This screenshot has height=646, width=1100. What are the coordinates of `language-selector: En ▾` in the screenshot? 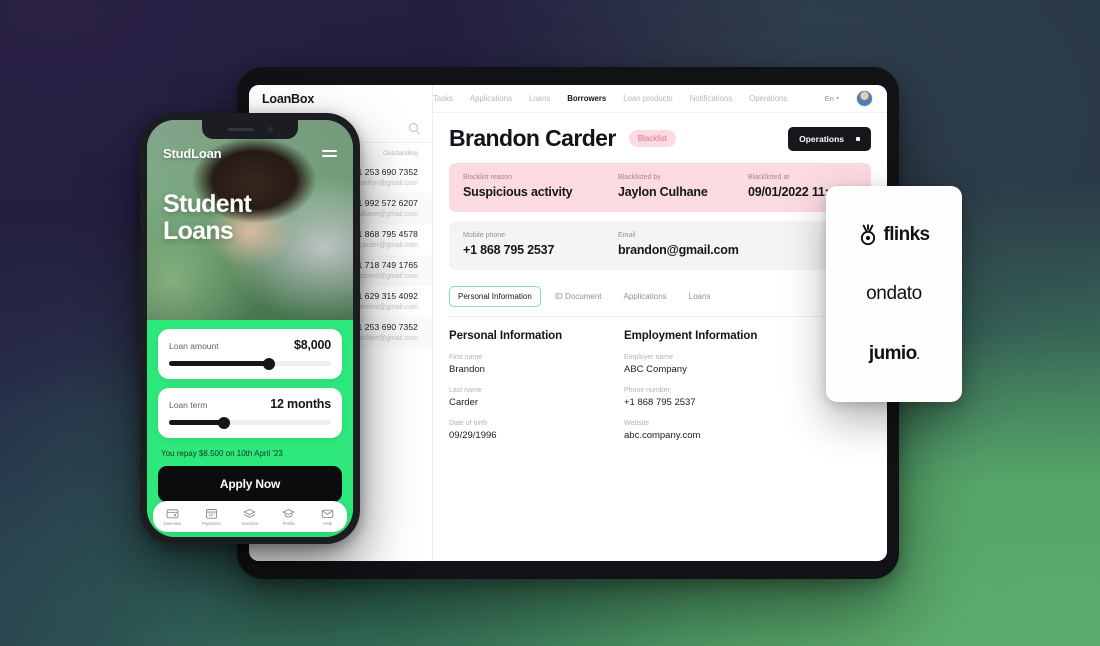 It's located at (832, 98).